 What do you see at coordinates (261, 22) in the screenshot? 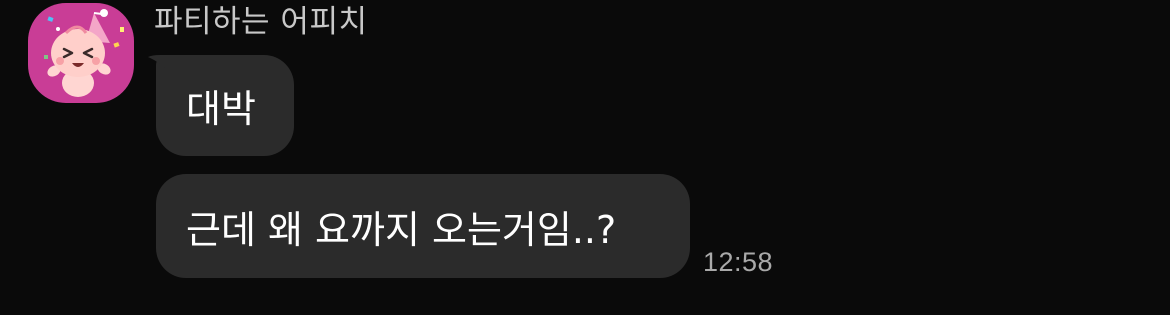
I see `sender-name: 파티하는 어피치` at bounding box center [261, 22].